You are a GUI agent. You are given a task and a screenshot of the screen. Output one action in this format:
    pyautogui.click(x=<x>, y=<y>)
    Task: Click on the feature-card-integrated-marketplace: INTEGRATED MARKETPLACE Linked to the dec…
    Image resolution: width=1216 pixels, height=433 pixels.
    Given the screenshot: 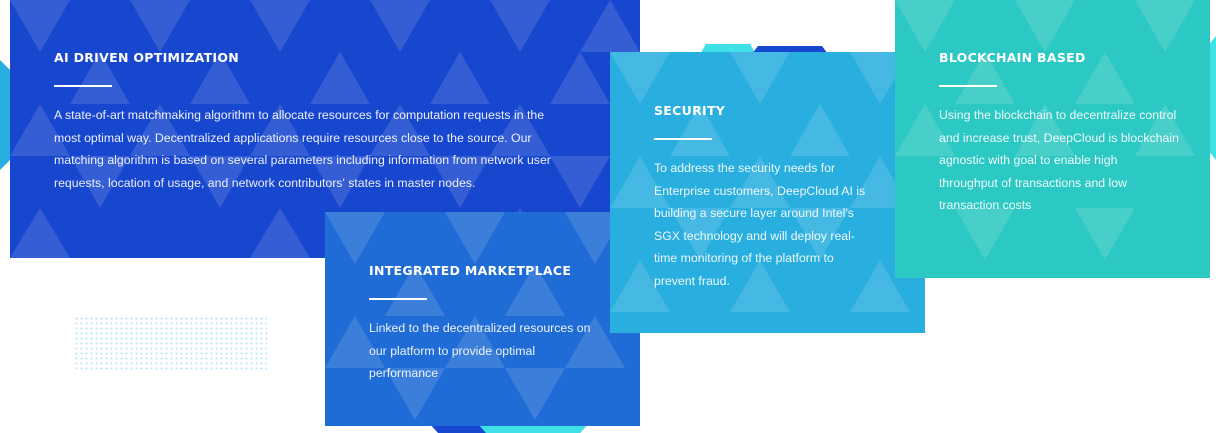 What is the action you would take?
    pyautogui.click(x=482, y=319)
    